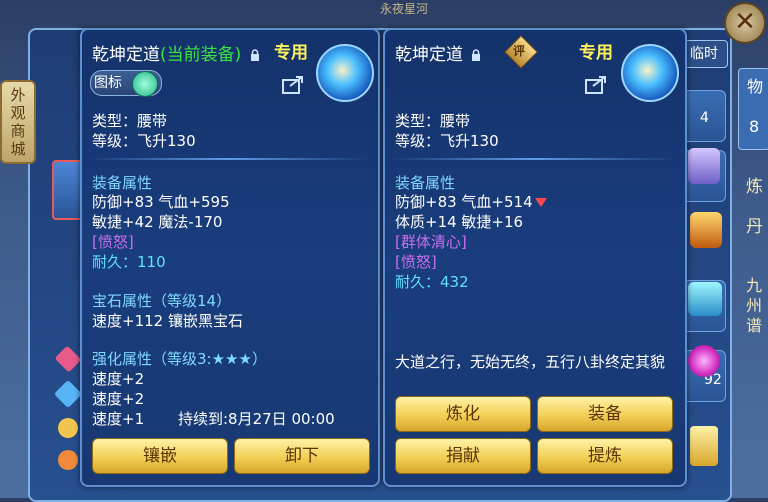  What do you see at coordinates (151, 262) in the screenshot?
I see `durability-value: 110` at bounding box center [151, 262].